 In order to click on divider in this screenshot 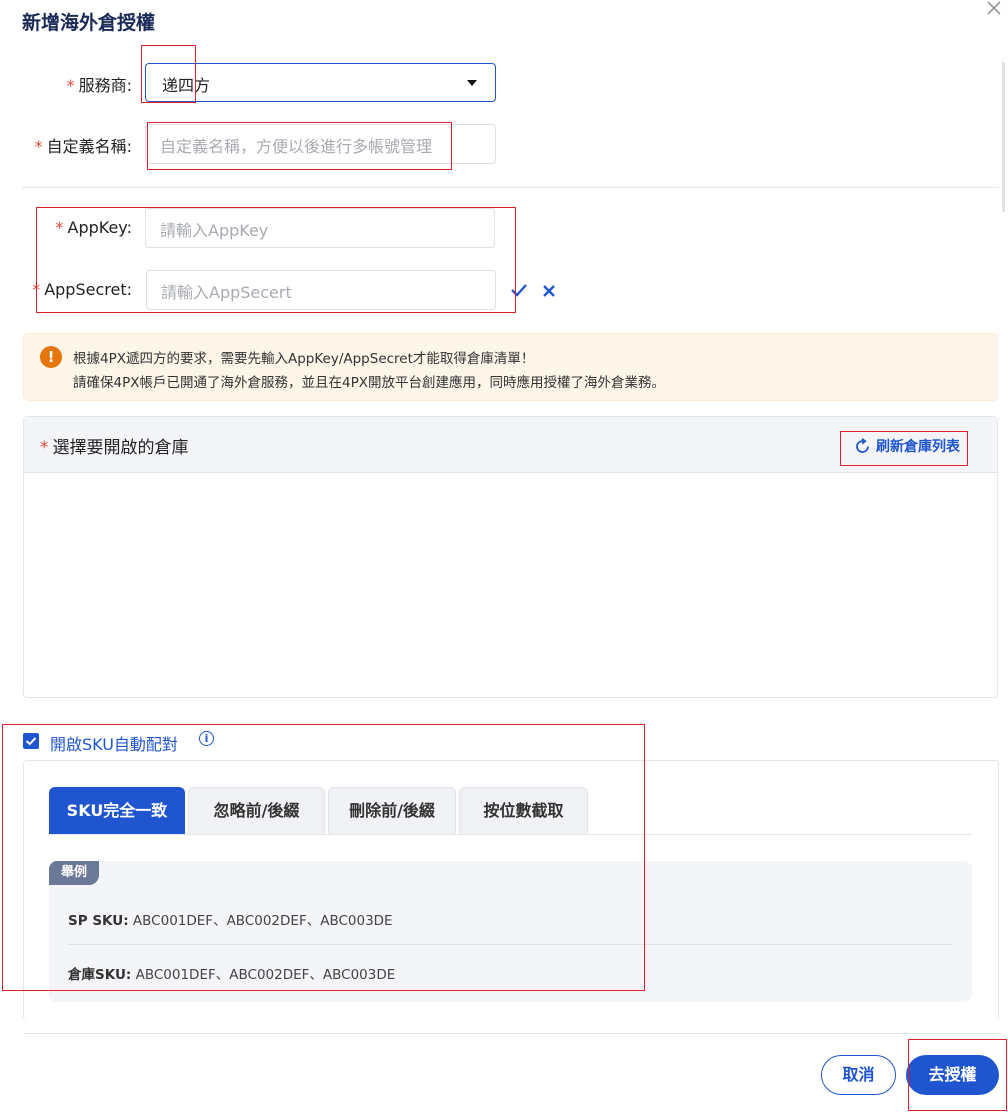, I will do `click(510, 187)`.